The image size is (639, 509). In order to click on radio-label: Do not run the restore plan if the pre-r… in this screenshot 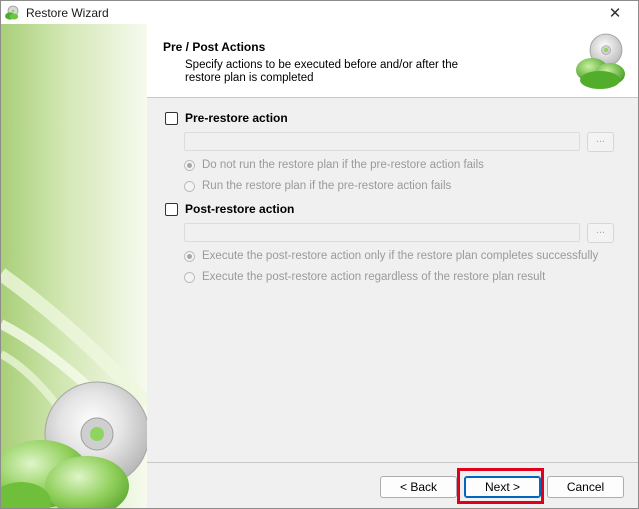, I will do `click(343, 165)`.